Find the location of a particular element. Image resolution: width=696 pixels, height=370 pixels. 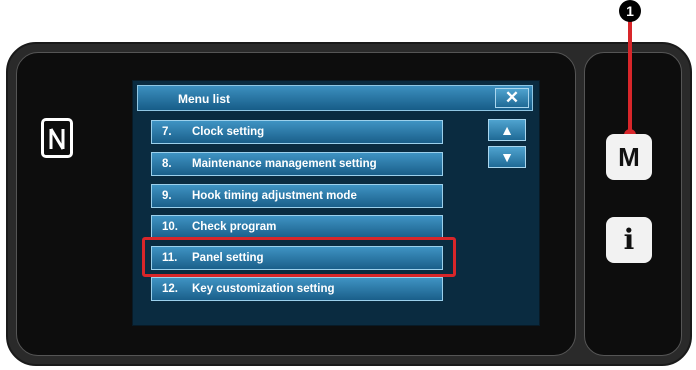

menu-item-label: Maintenance management setting is located at coordinates (284, 164).